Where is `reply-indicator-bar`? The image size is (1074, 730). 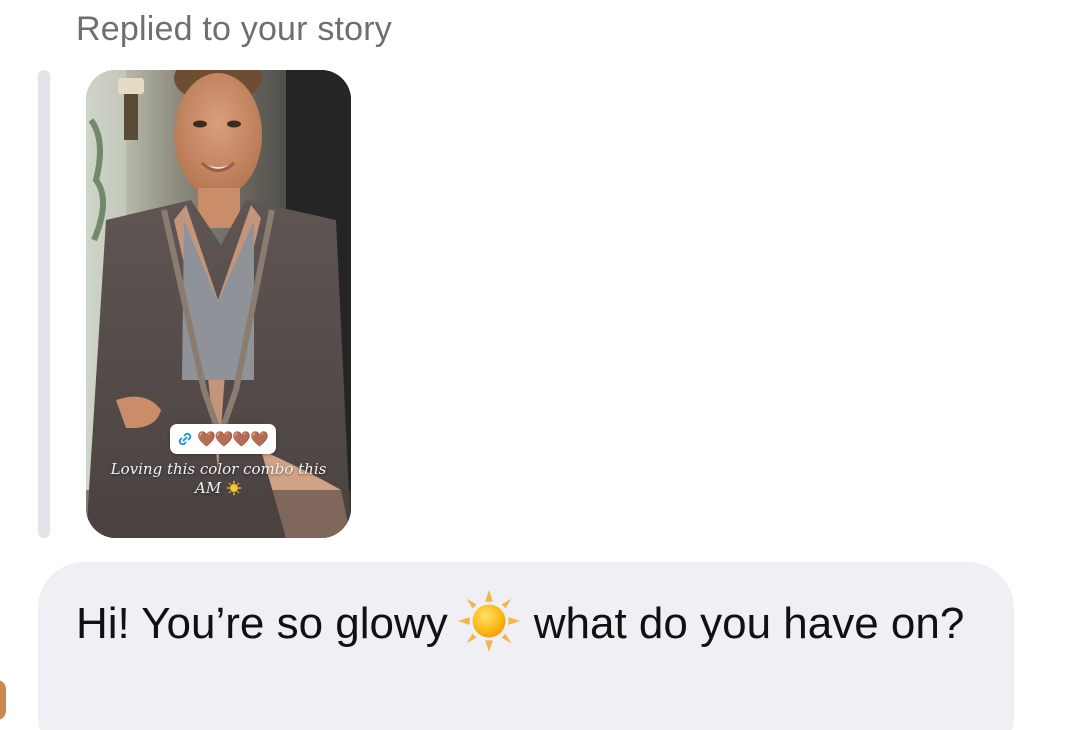 reply-indicator-bar is located at coordinates (44, 304).